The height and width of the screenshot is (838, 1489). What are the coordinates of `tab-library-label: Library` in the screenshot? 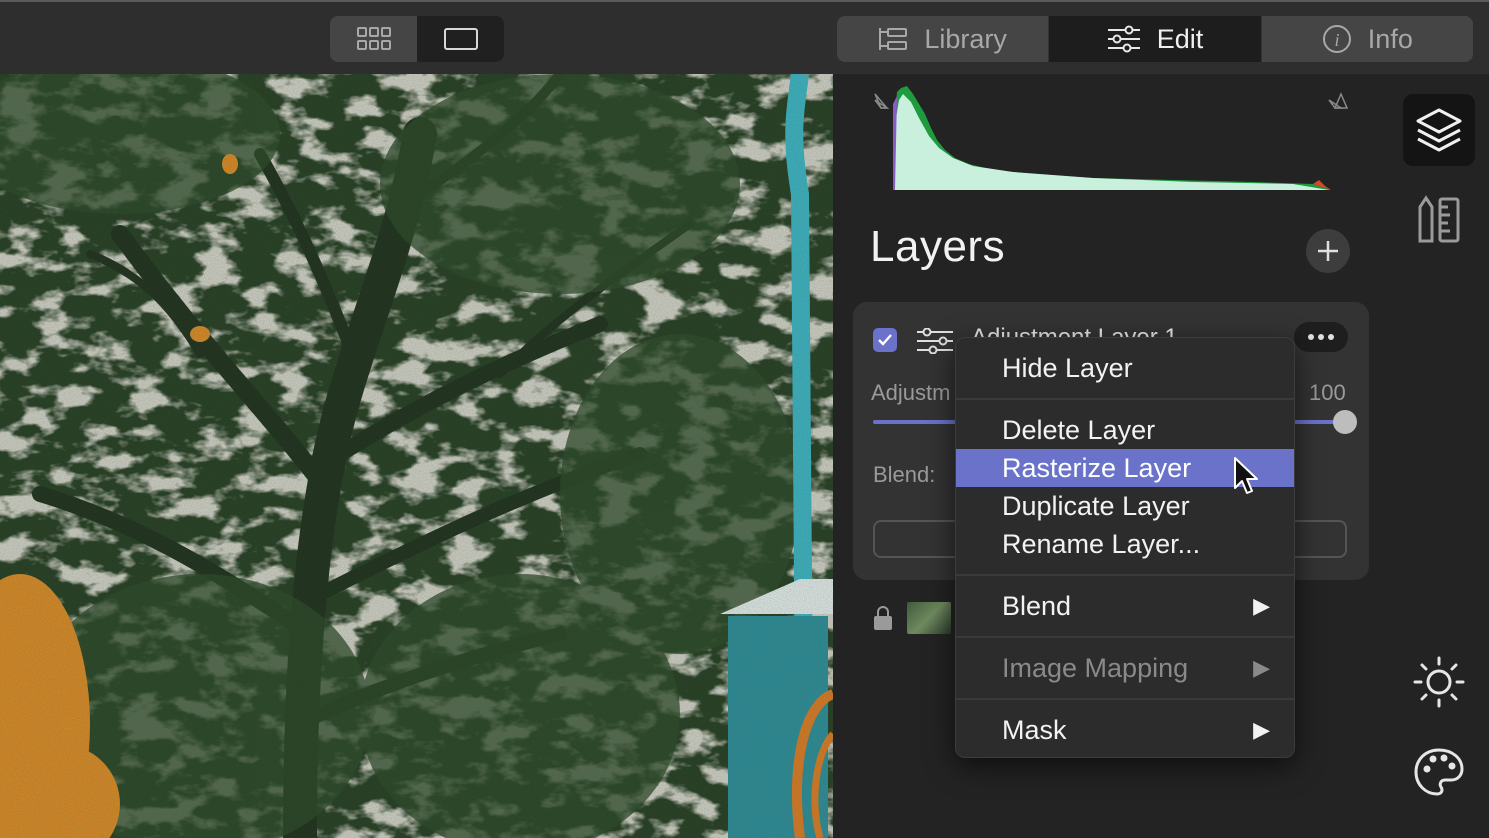 It's located at (965, 38).